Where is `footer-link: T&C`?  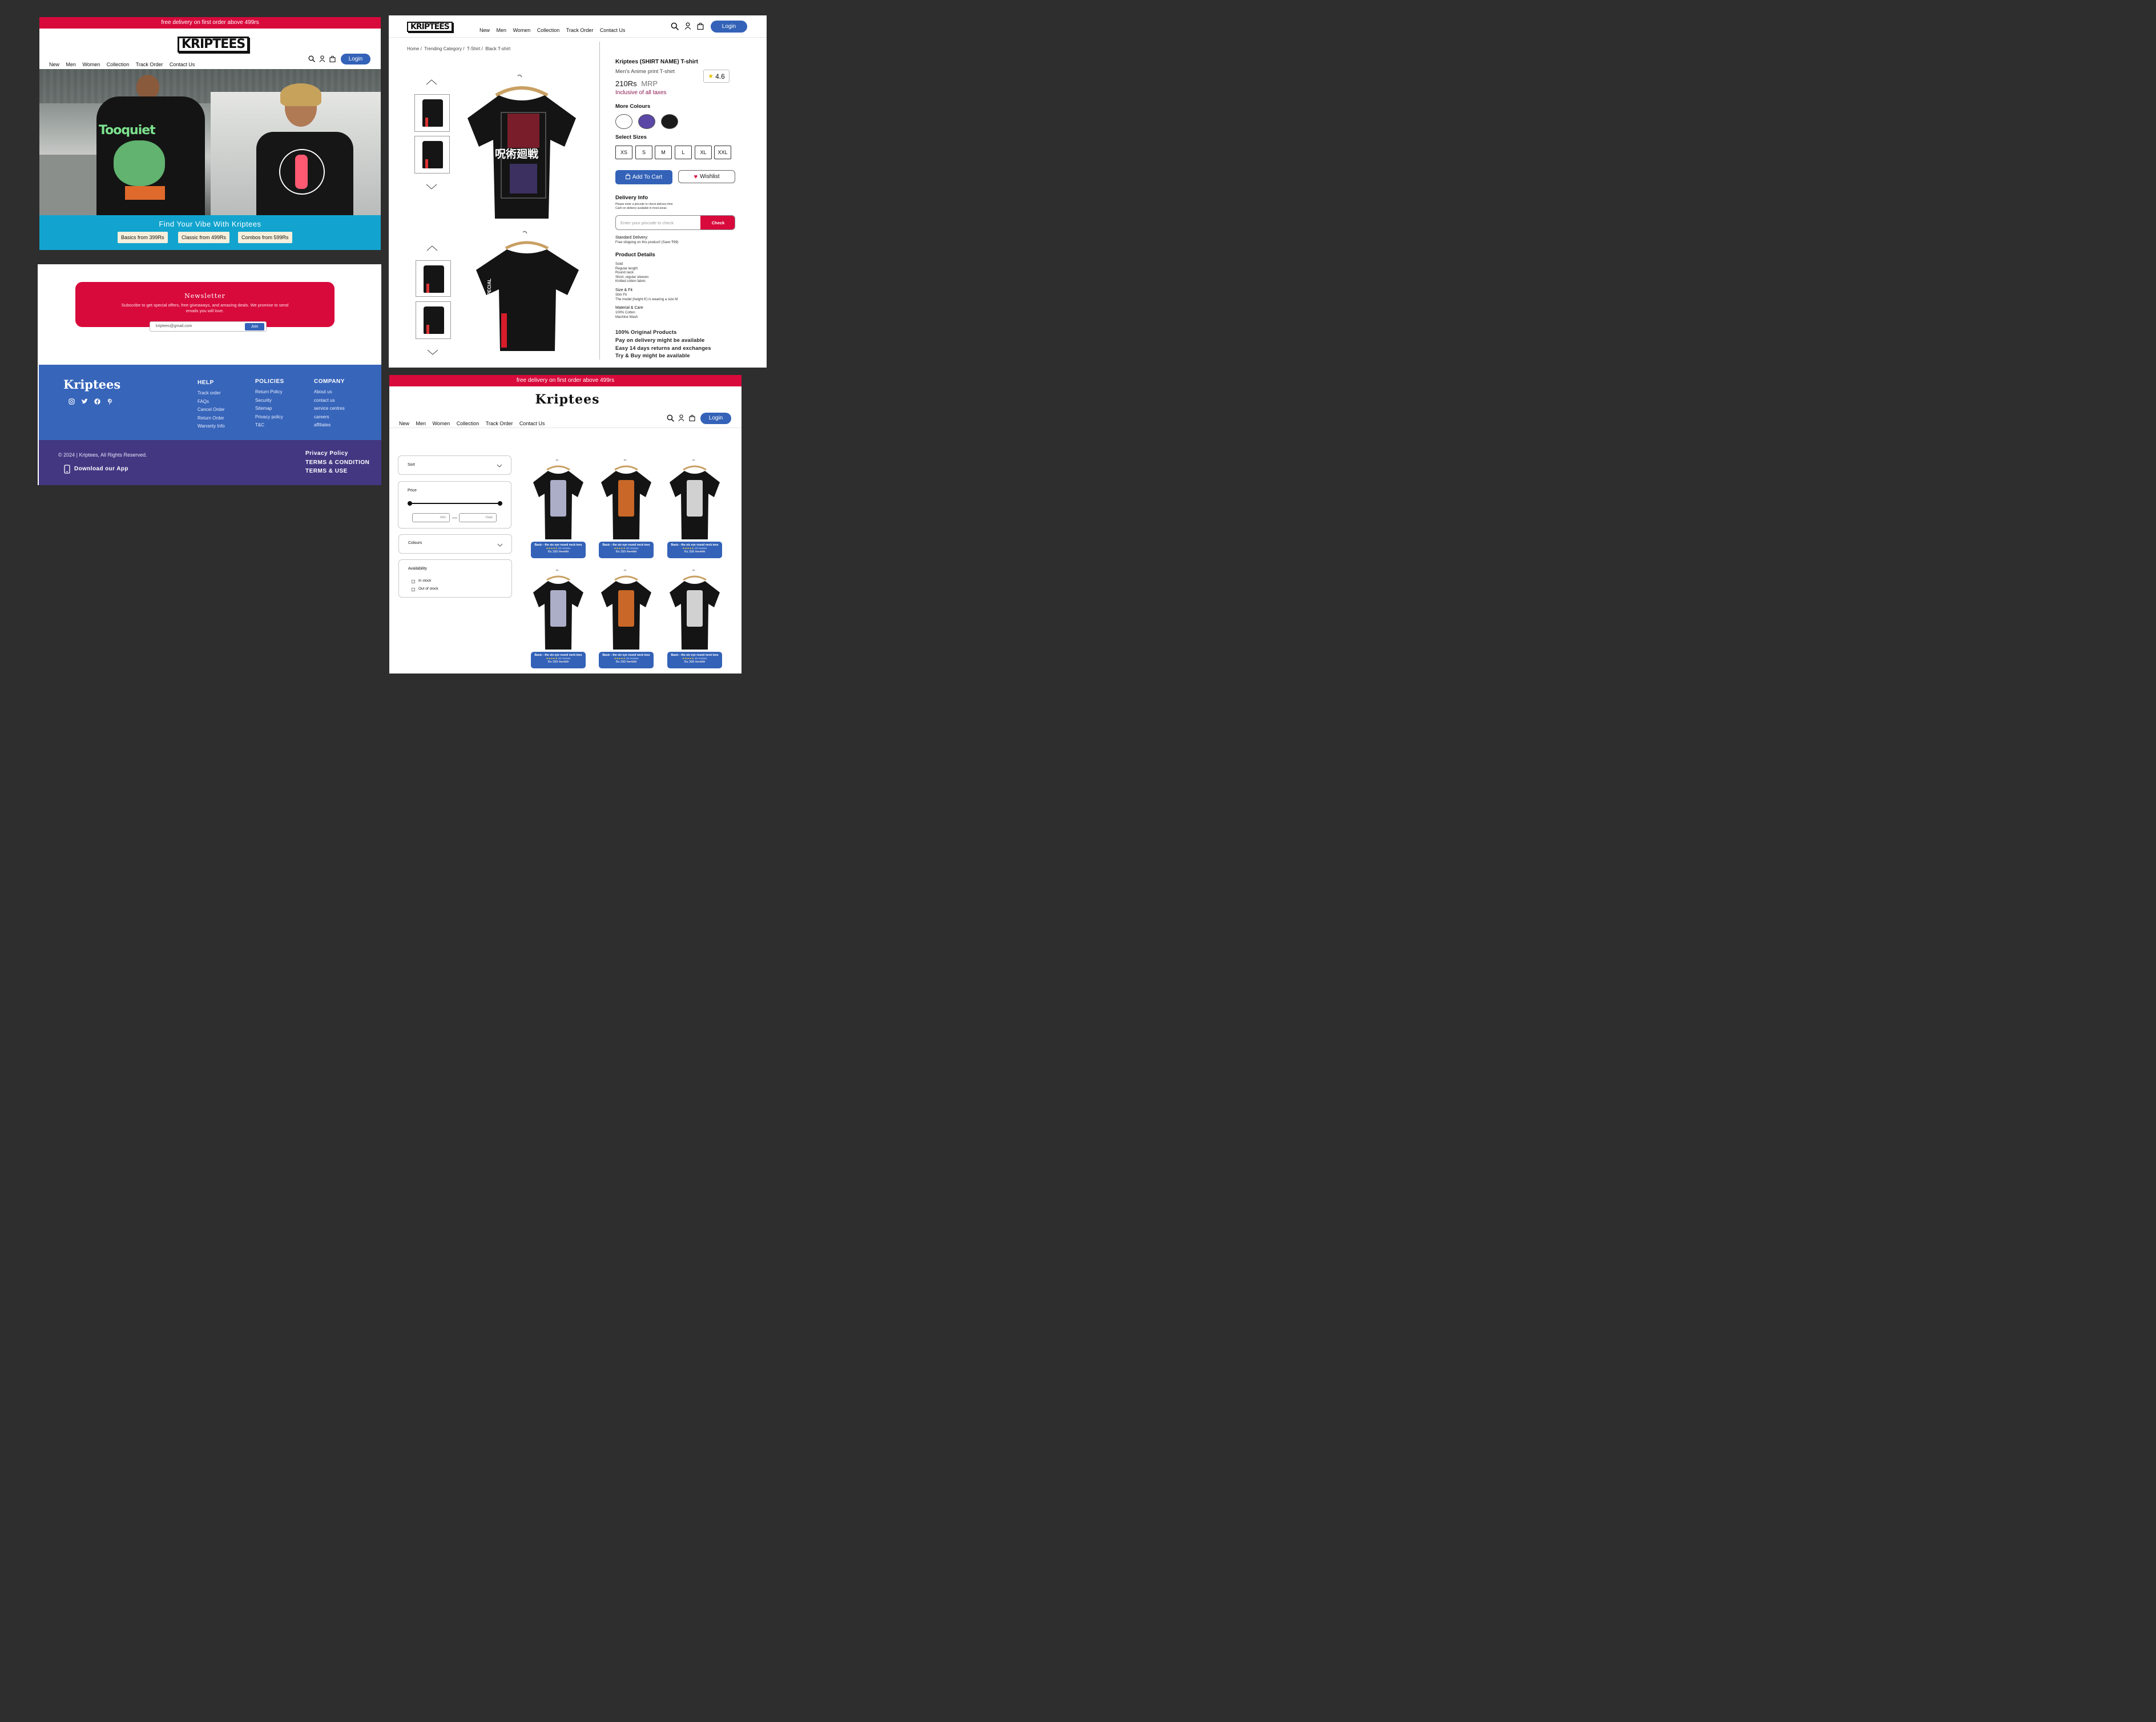 footer-link: T&C is located at coordinates (269, 425).